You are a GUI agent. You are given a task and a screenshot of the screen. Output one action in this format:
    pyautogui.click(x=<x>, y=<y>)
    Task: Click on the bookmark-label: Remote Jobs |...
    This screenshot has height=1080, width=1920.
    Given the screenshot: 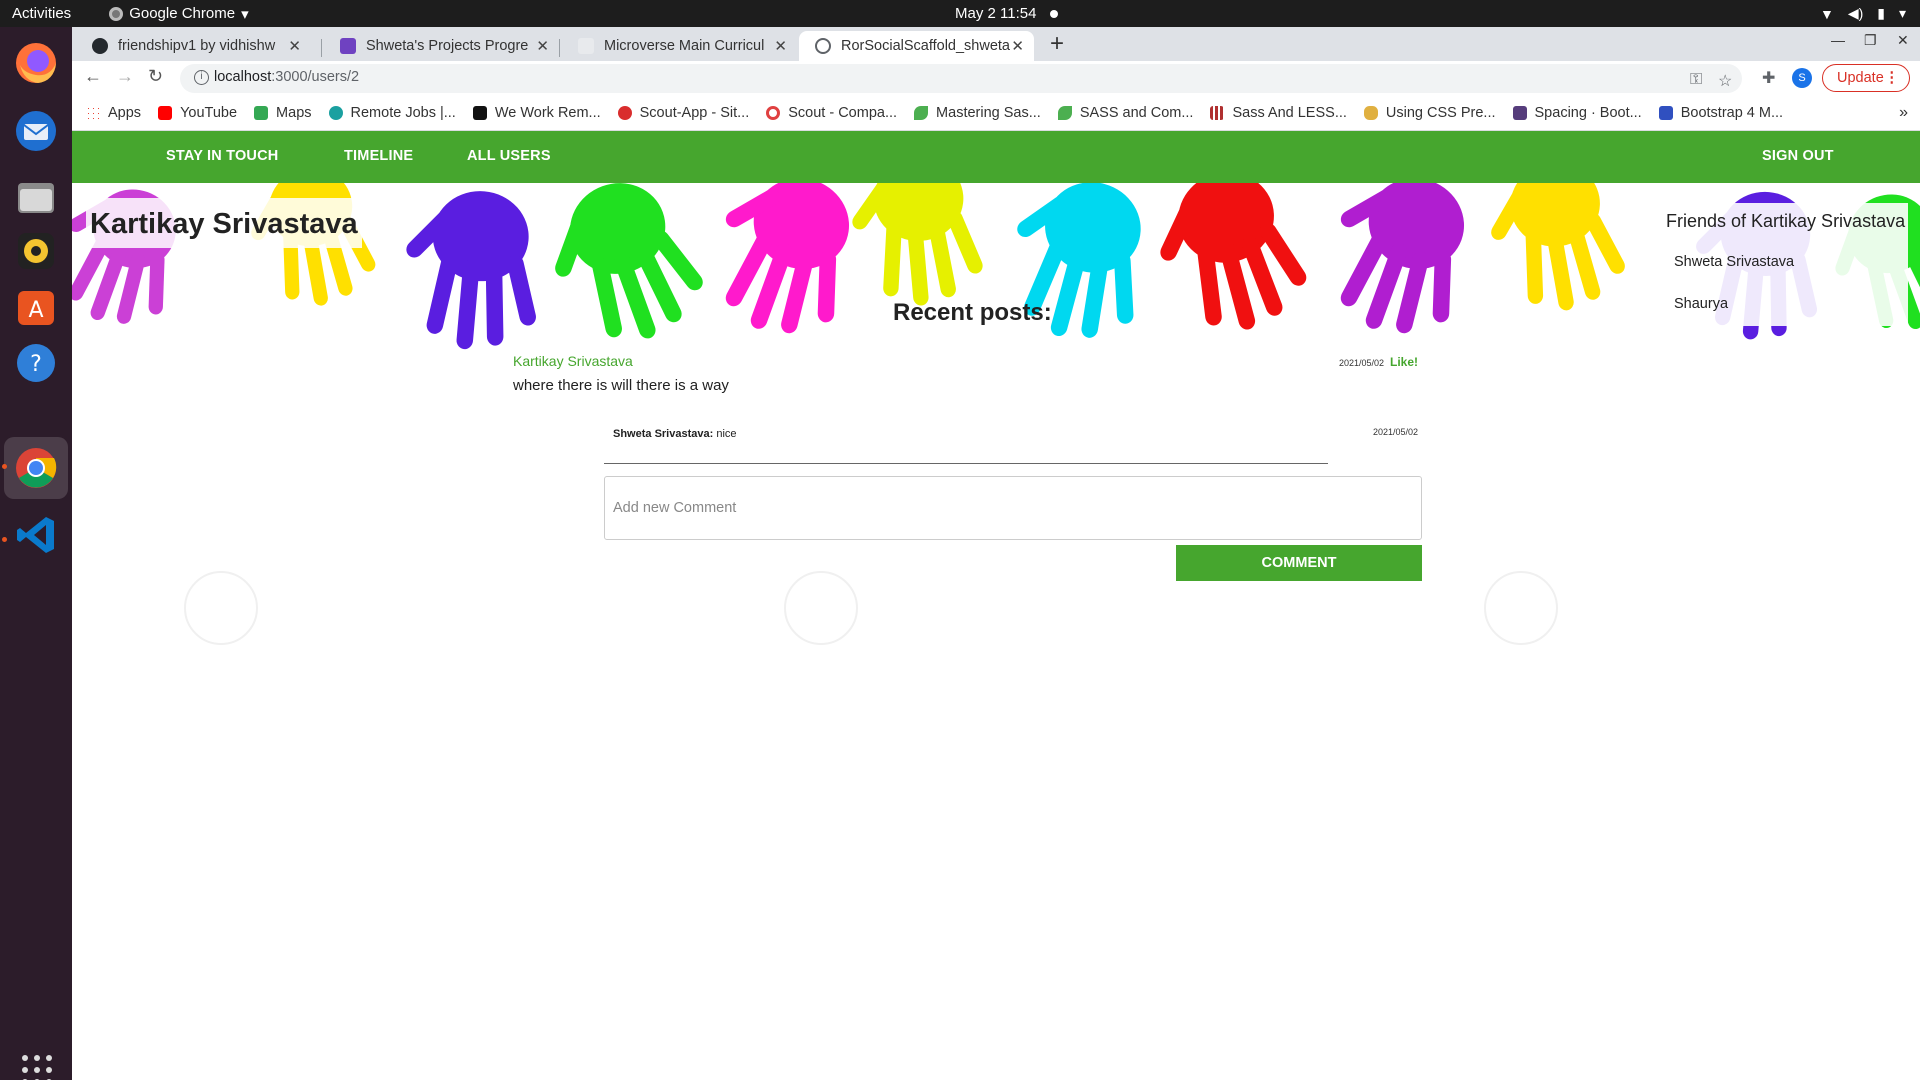 What is the action you would take?
    pyautogui.click(x=403, y=112)
    